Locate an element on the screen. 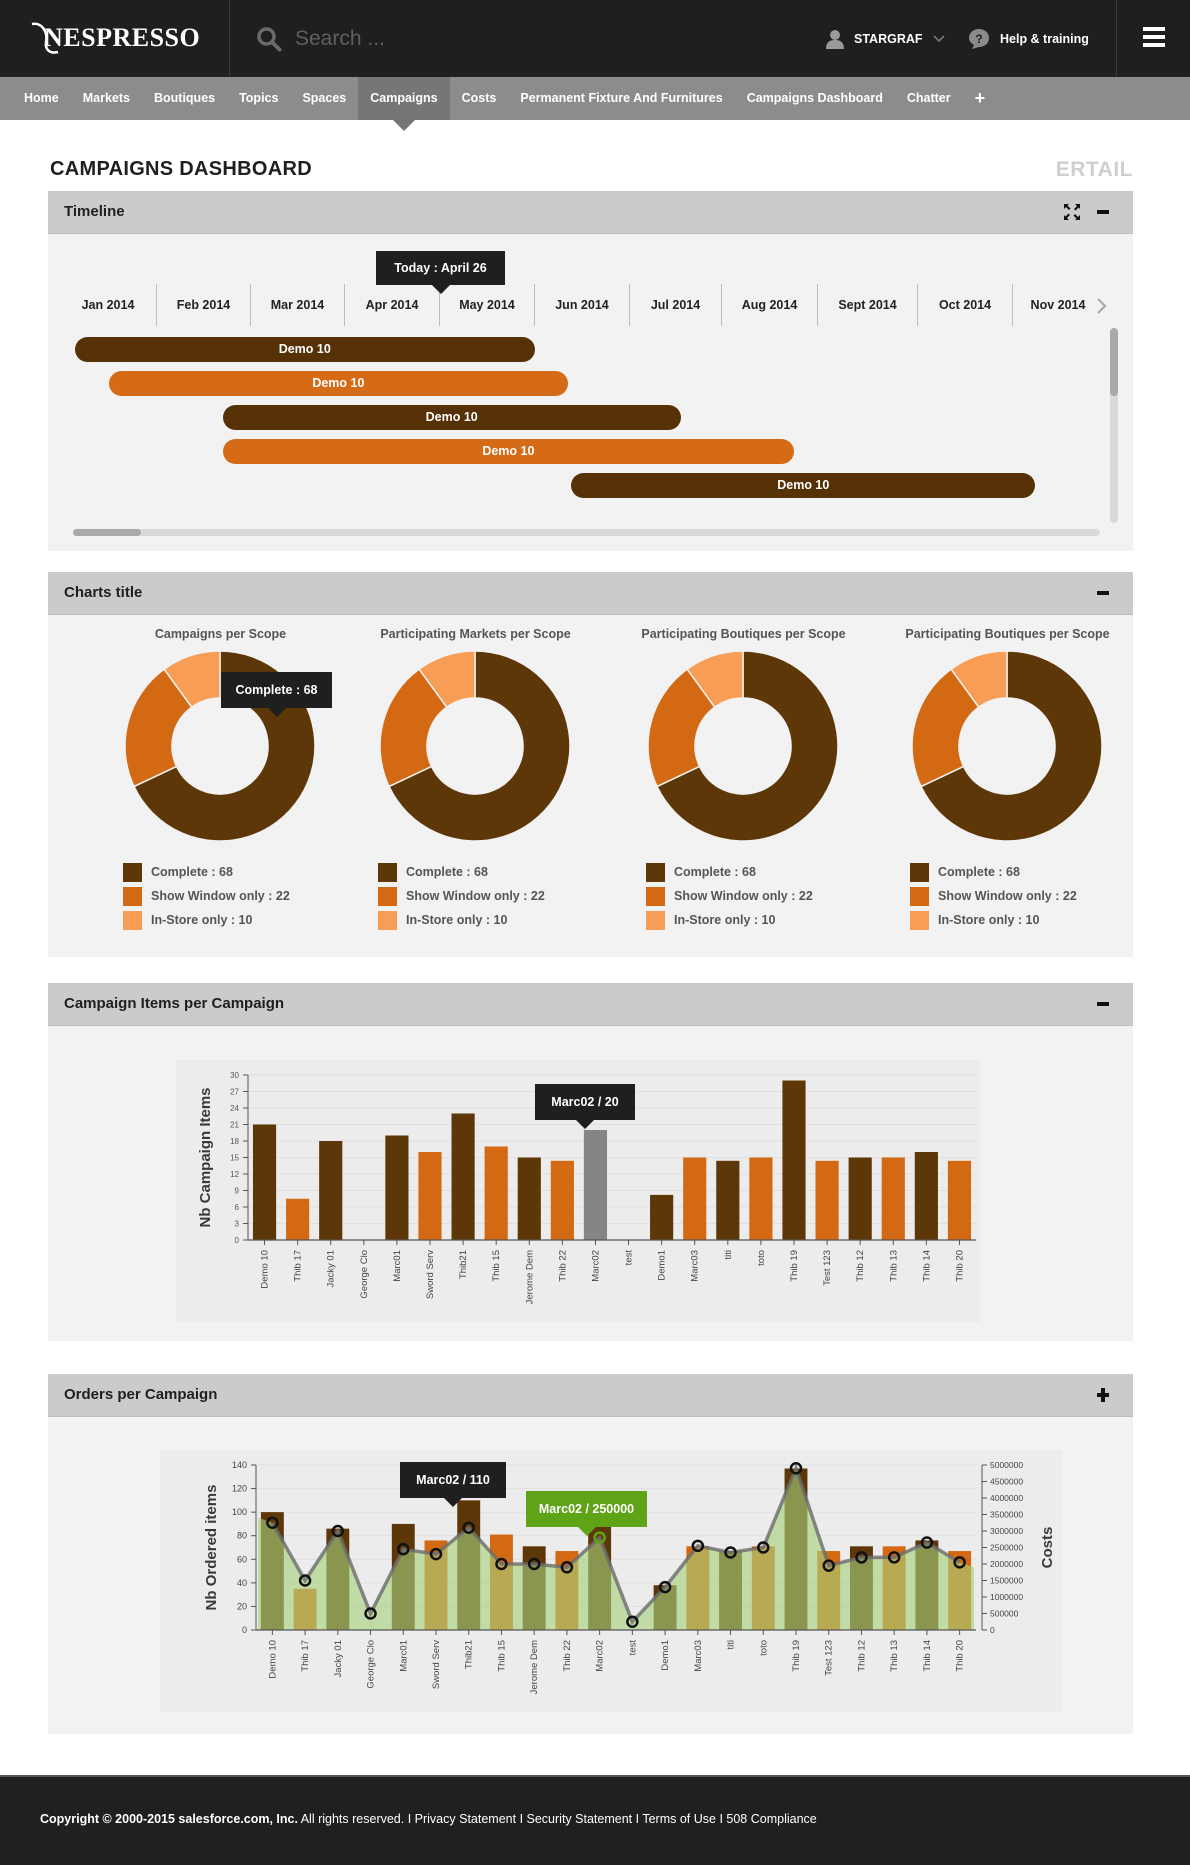 This screenshot has width=1190, height=1865. vertical-scrollbar-thumb is located at coordinates (1114, 362).